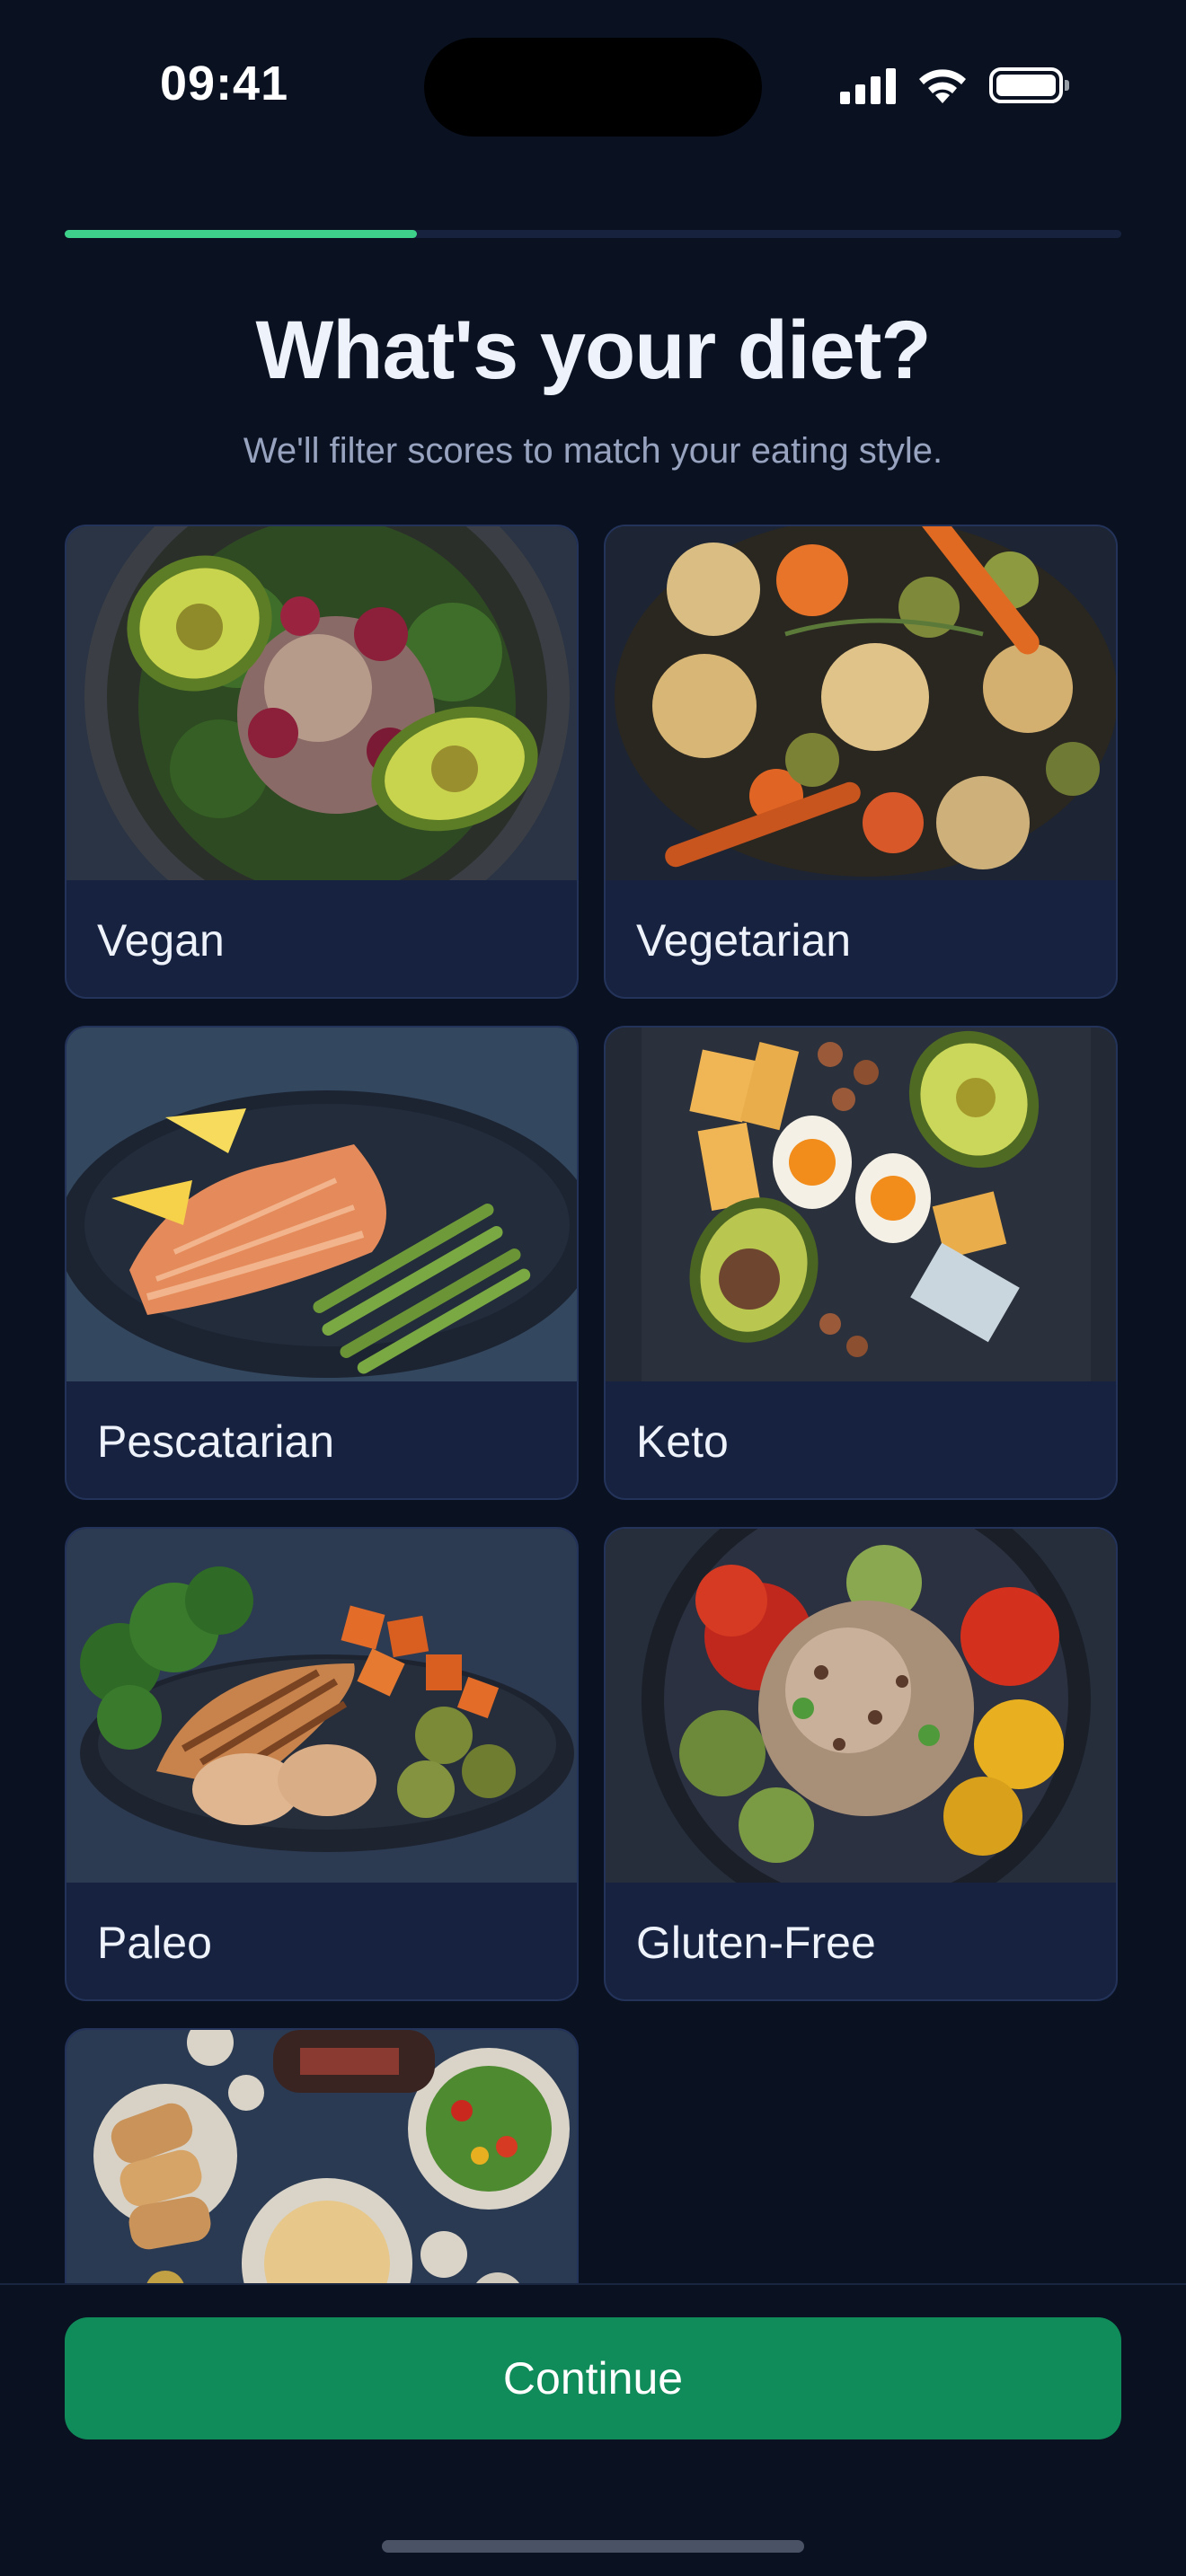 The image size is (1186, 2576). I want to click on wifi-icon, so click(942, 86).